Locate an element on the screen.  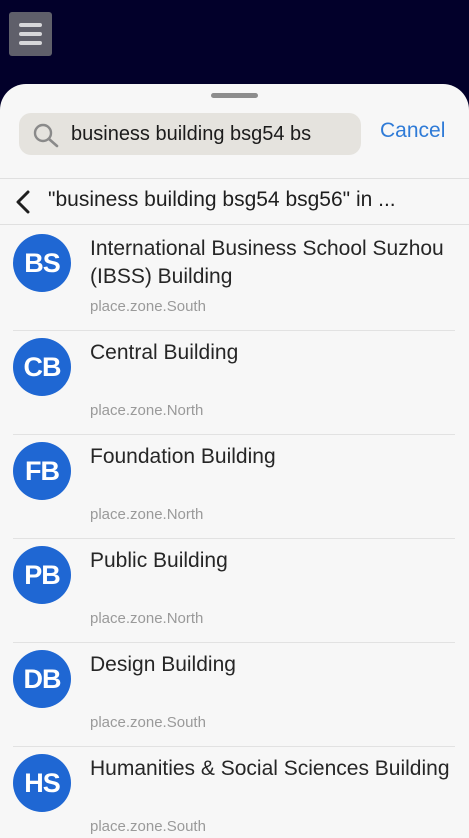
list-item: CB Central Building place.zone.North is located at coordinates (234, 383).